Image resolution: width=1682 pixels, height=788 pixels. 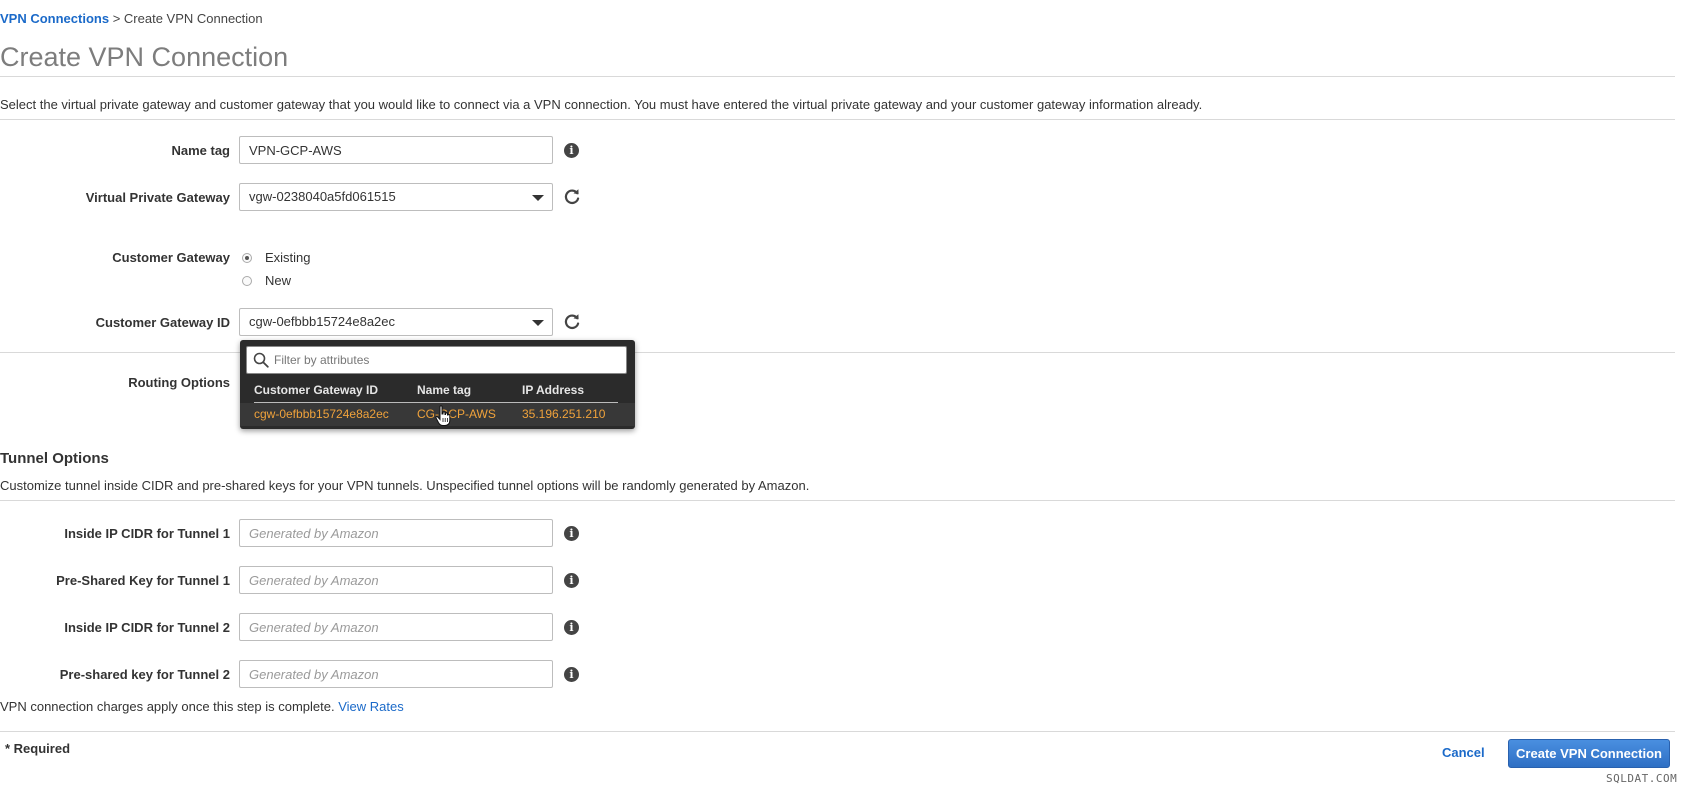 I want to click on radio-label-new: New, so click(x=278, y=280).